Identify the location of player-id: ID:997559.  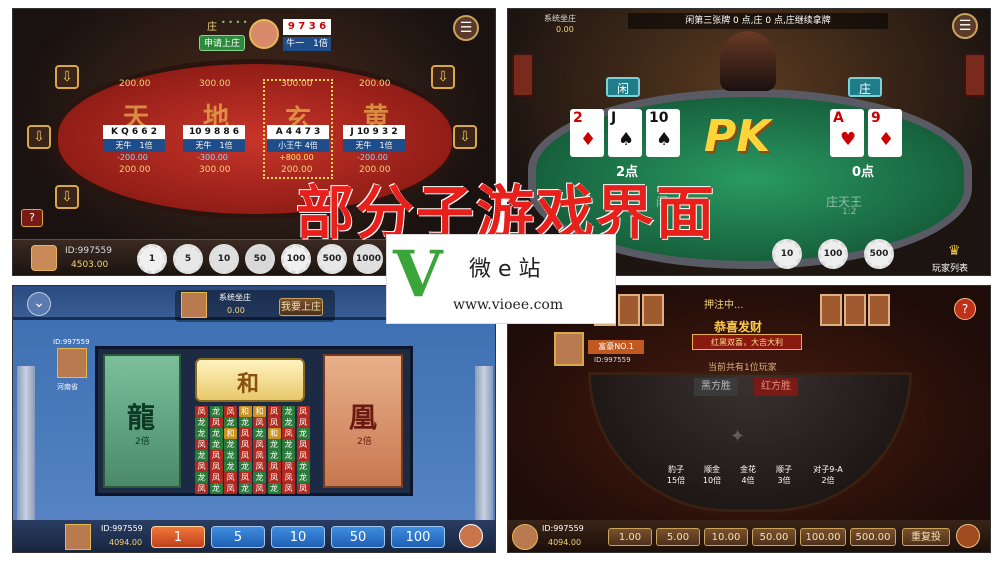
(122, 528).